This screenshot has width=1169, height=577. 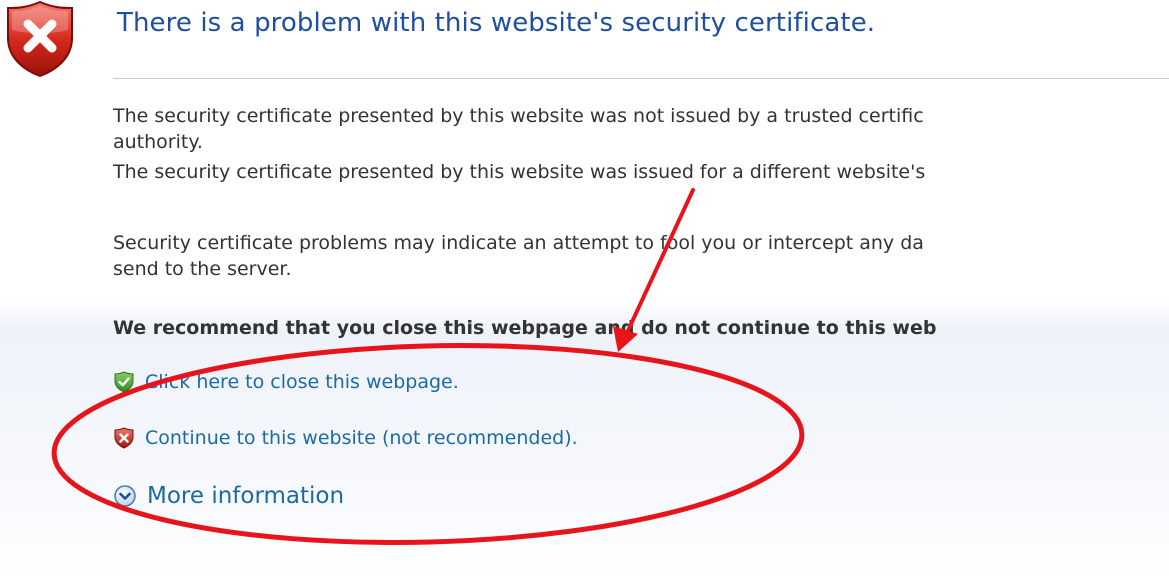 I want to click on security-warning-line-2: send to the server., so click(x=202, y=269).